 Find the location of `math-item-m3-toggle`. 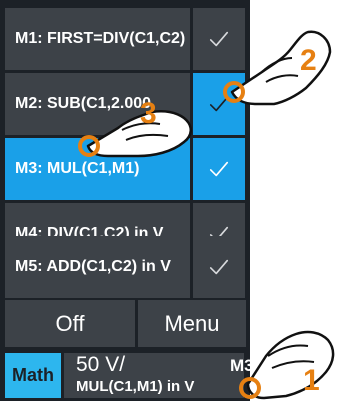

math-item-m3-toggle is located at coordinates (219, 169).